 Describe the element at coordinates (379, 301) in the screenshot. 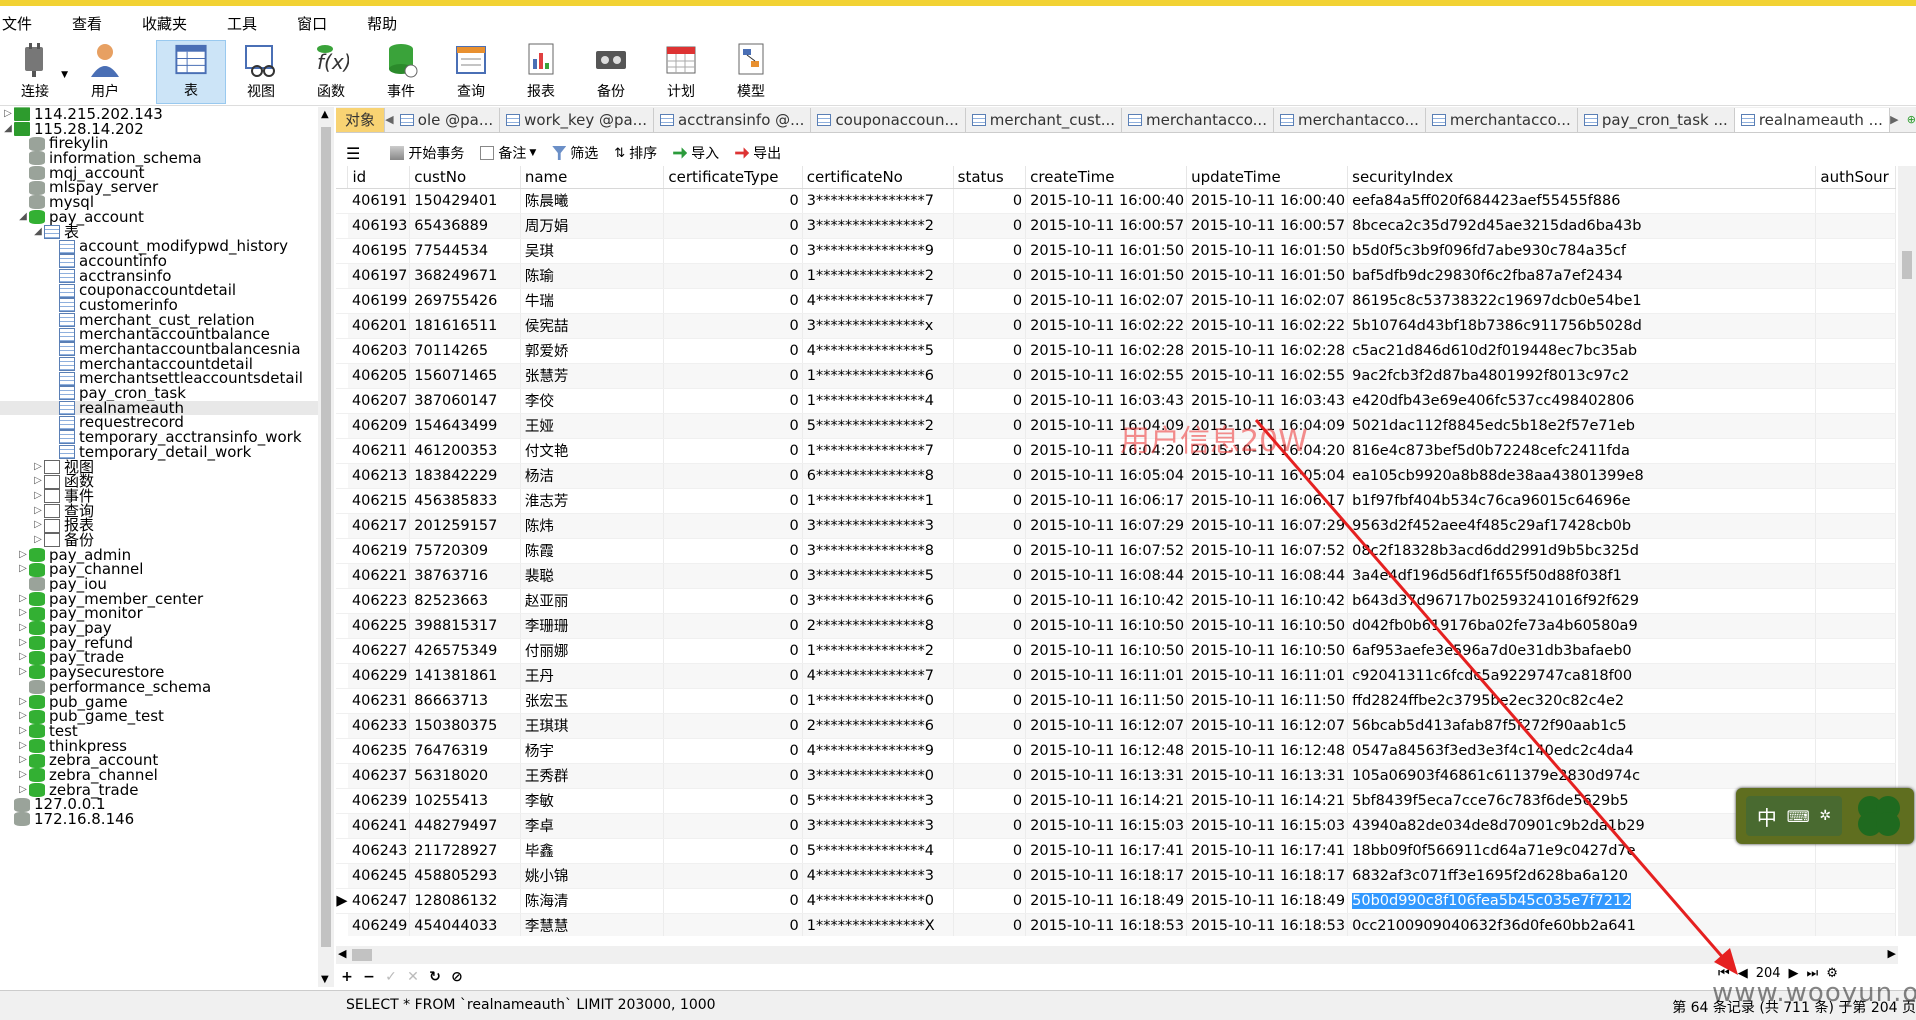

I see `cell-id: 406199` at that location.